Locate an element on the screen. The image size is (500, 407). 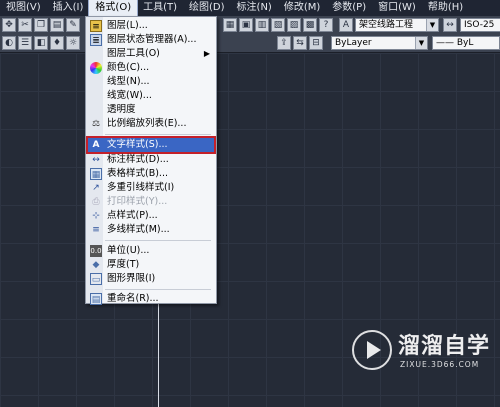
watermark-subtitle: ZIXUE.3D66.COM is located at coordinates (440, 364).